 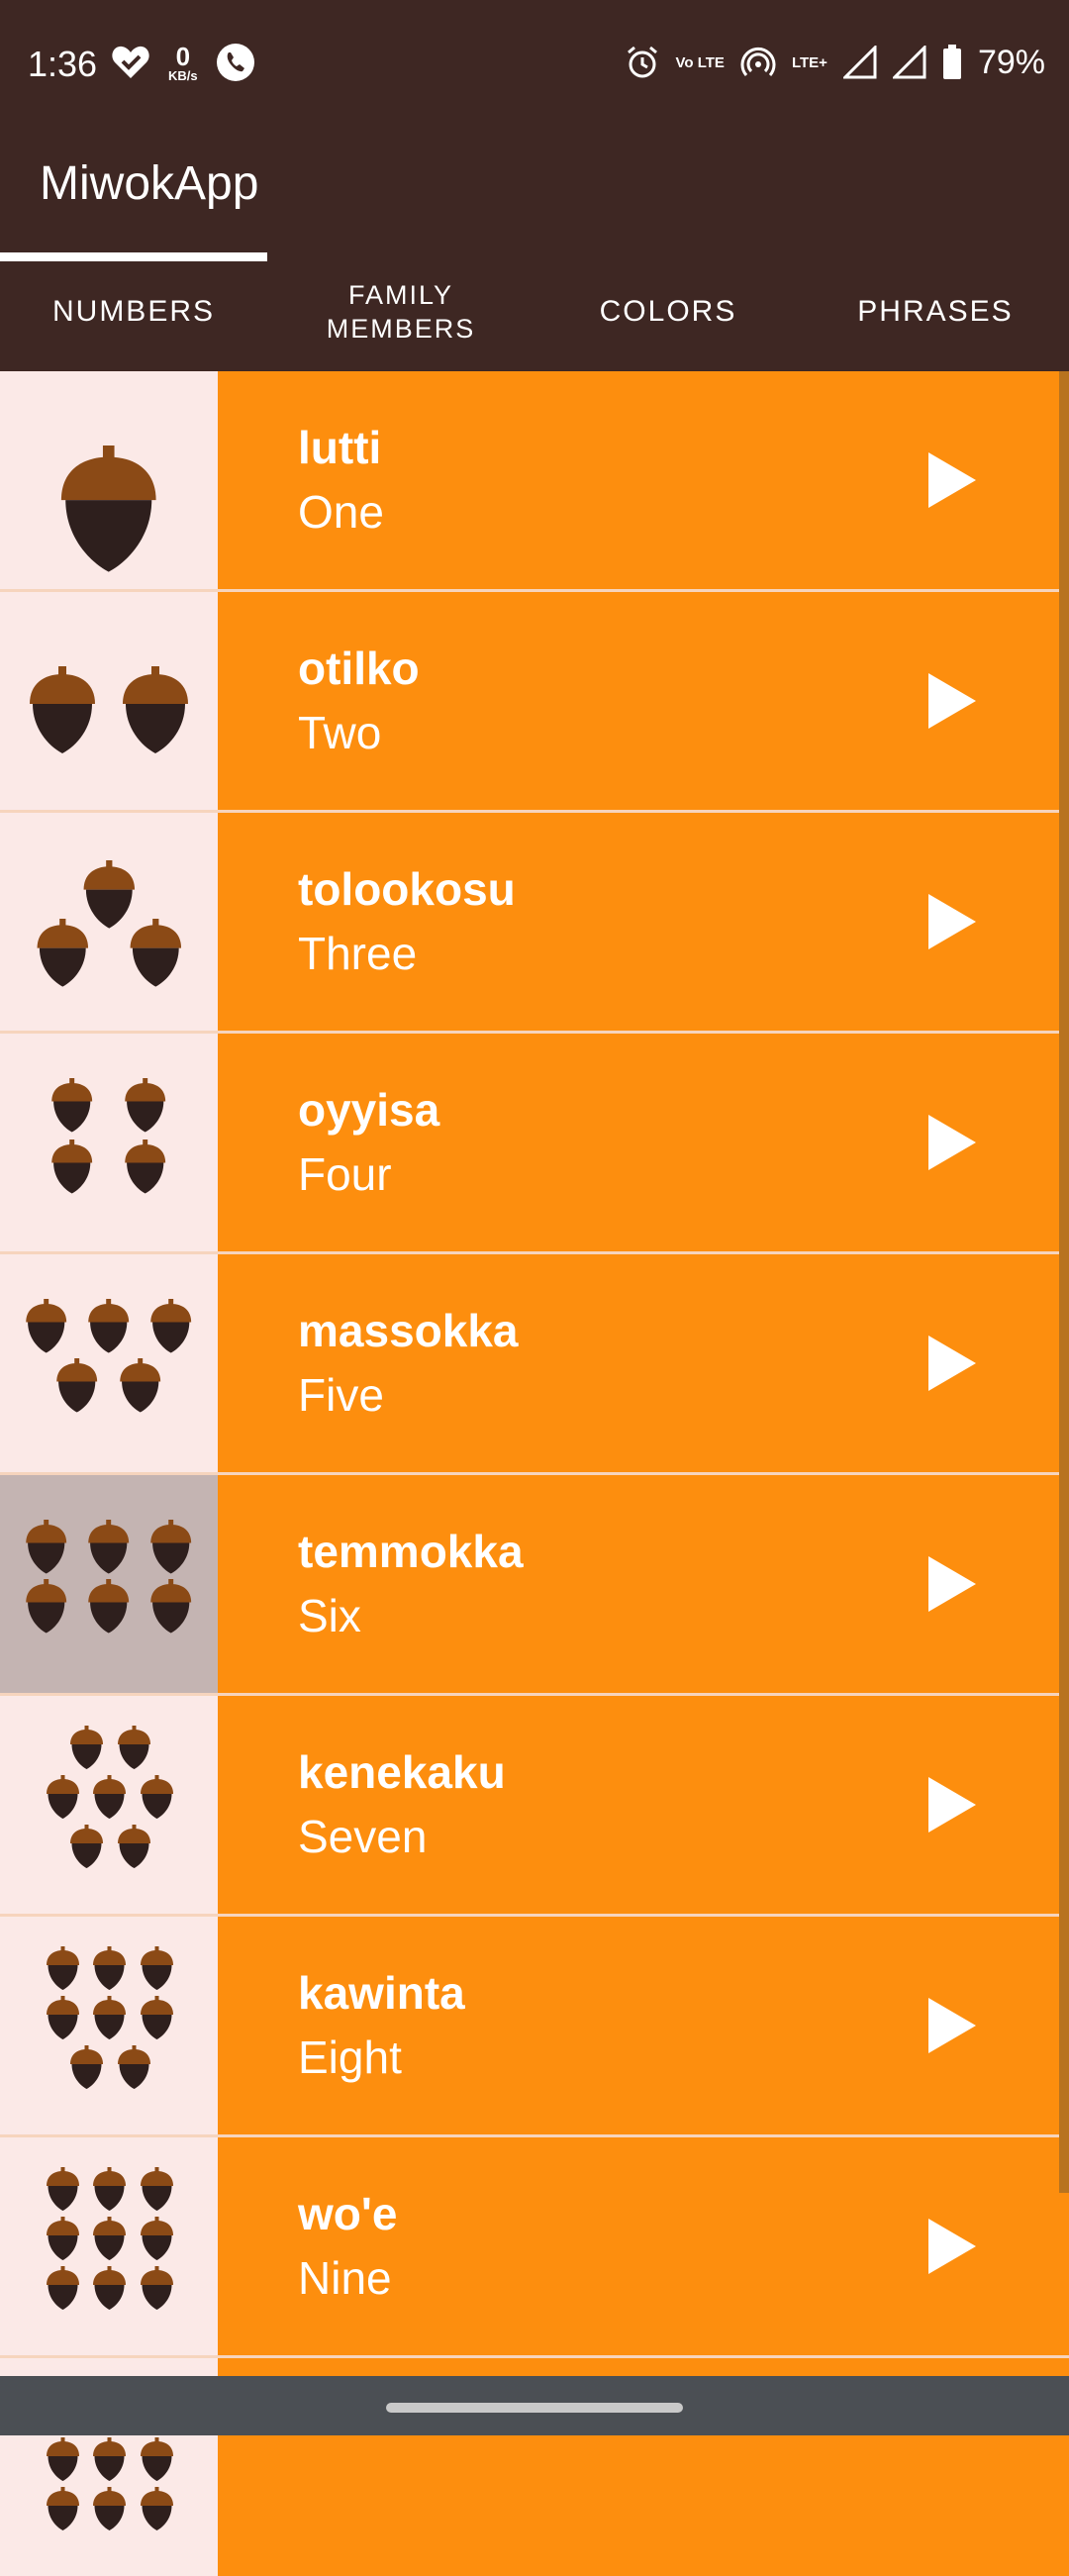 What do you see at coordinates (643, 922) in the screenshot?
I see `word-text-container: tolookosu Three` at bounding box center [643, 922].